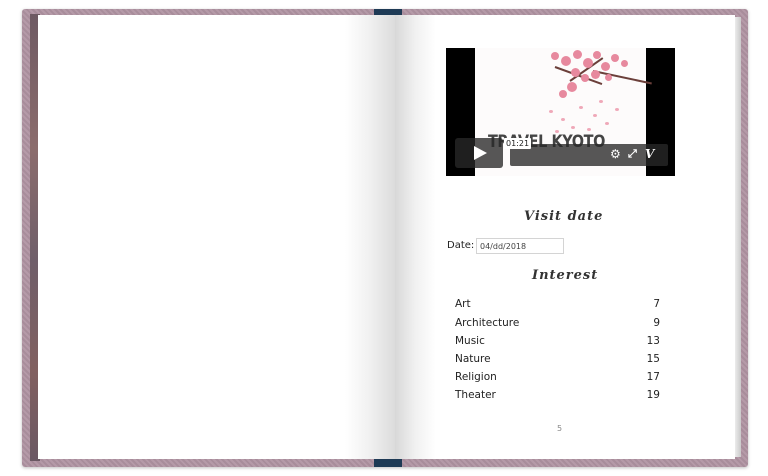 The image size is (768, 476). What do you see at coordinates (656, 323) in the screenshot?
I see `interest-count: 9` at bounding box center [656, 323].